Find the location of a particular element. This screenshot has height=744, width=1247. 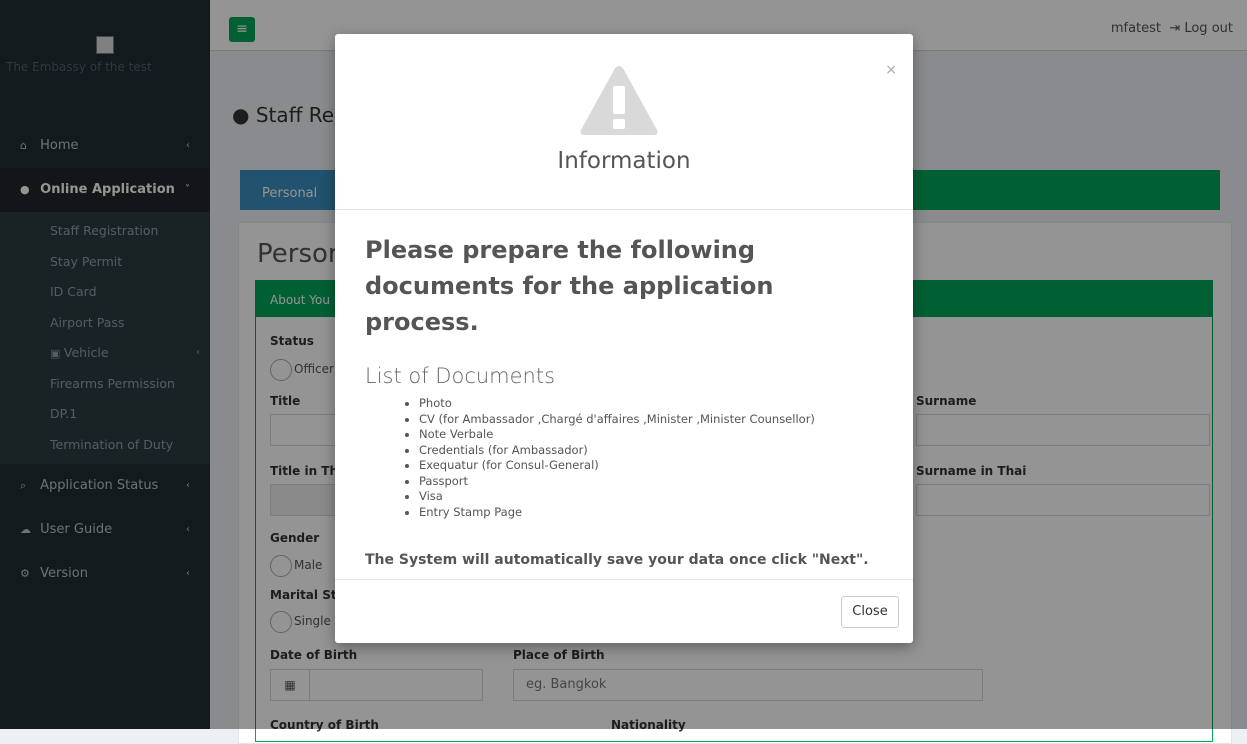

modal-header: Information × is located at coordinates (624, 122).